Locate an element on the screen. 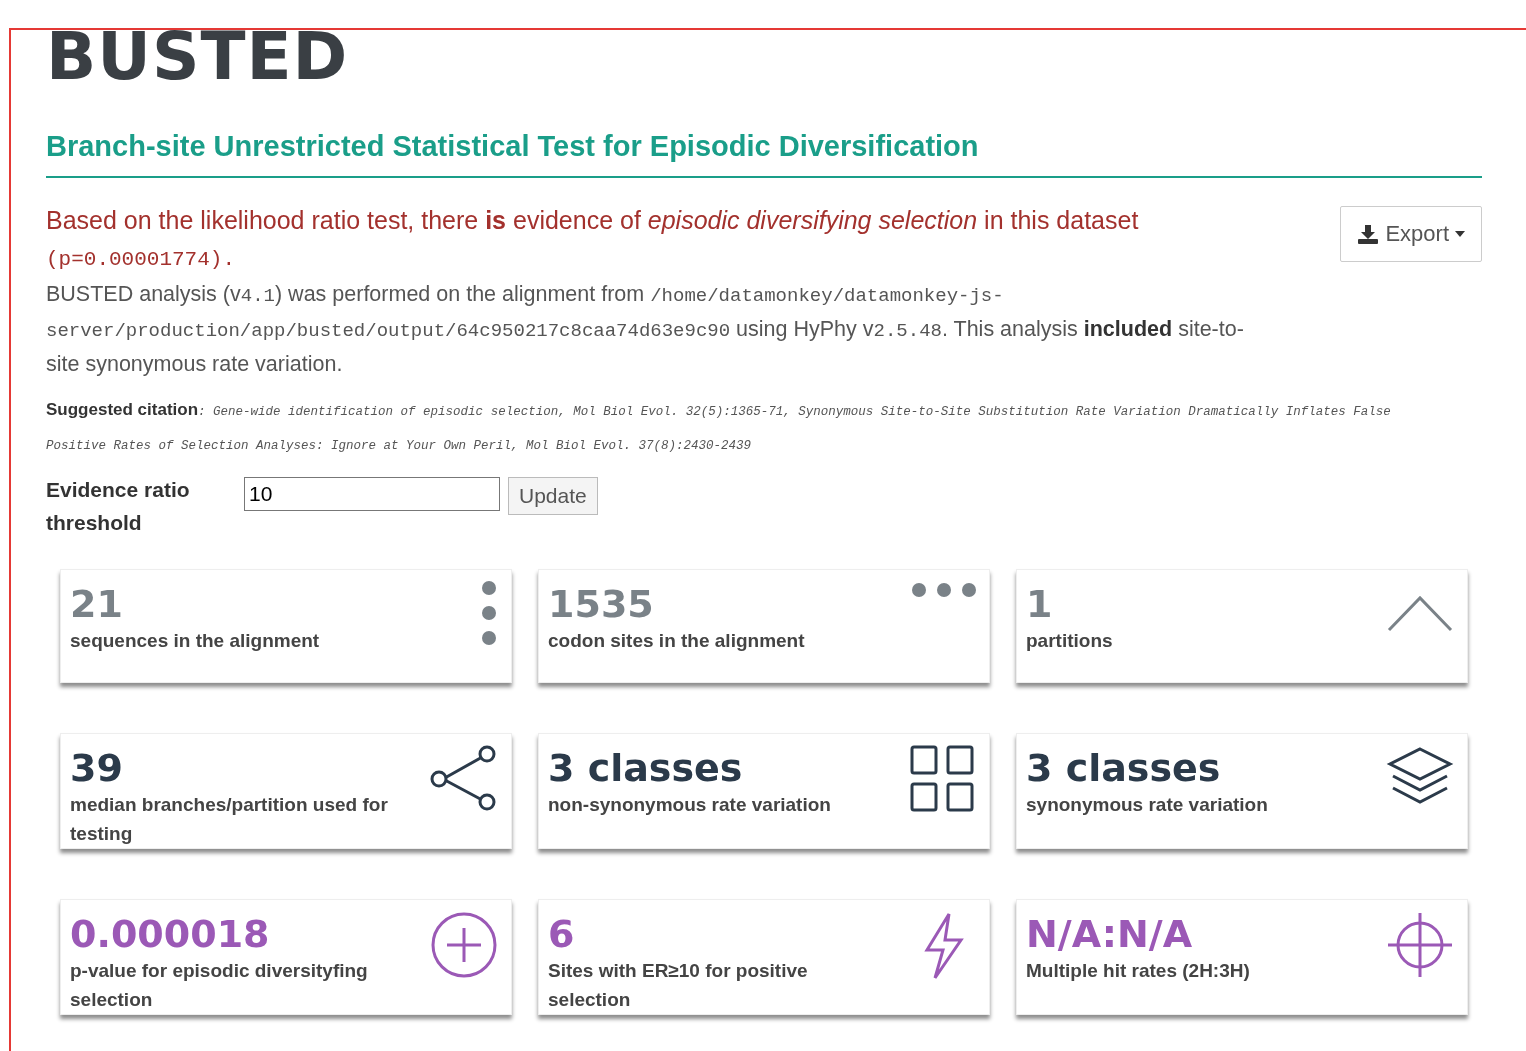 The width and height of the screenshot is (1526, 1051). stat-label: median branches/partition used for testing is located at coordinates (229, 819).